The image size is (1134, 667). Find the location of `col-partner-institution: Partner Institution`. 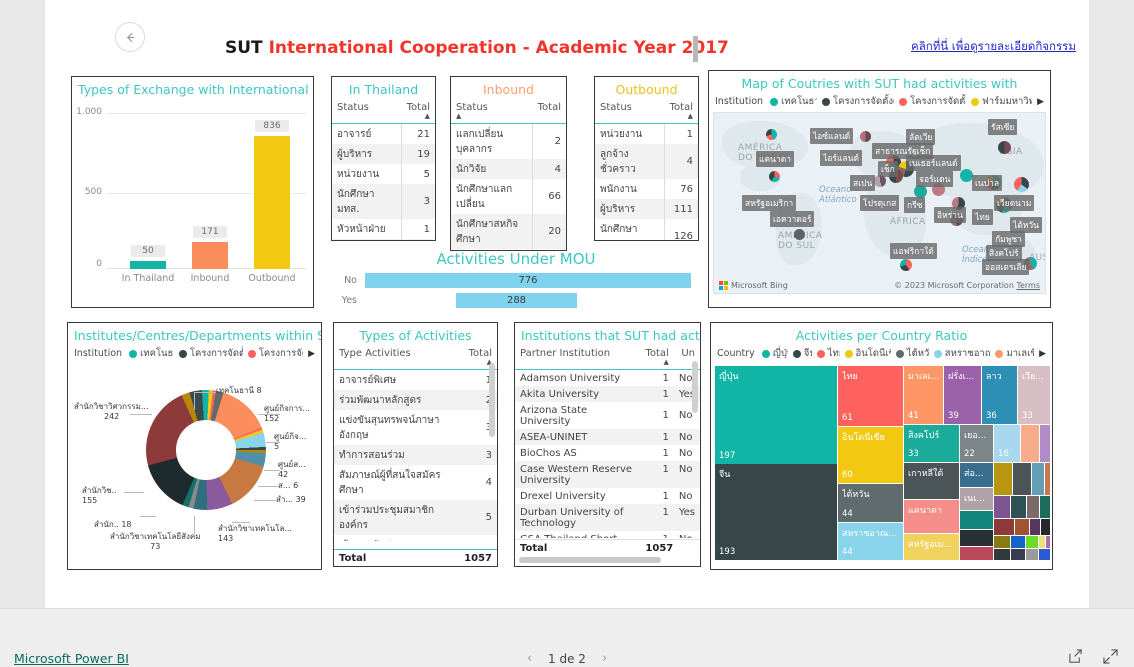

col-partner-institution: Partner Institution is located at coordinates (578, 357).